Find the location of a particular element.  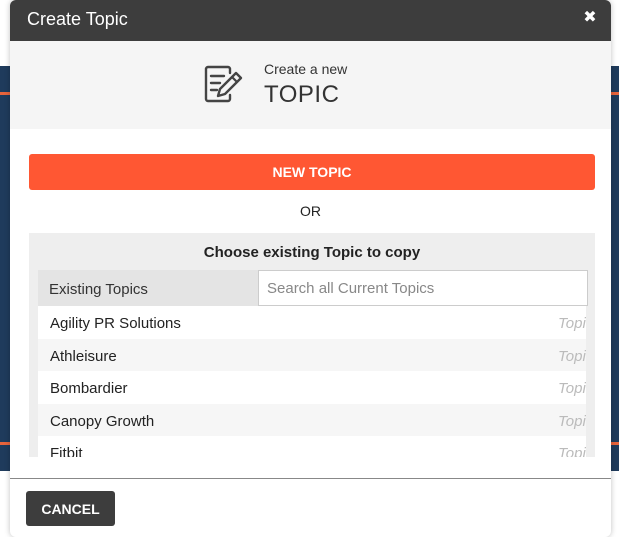

topic-list-item: Agility PR Solutions Topic is located at coordinates (312, 322).